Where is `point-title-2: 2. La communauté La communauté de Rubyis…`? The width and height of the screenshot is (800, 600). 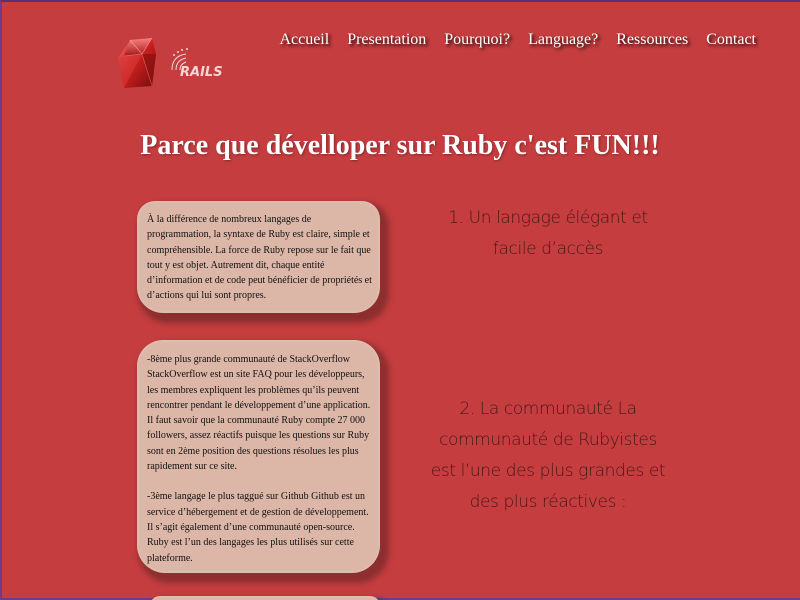 point-title-2: 2. La communauté La communauté de Rubyis… is located at coordinates (548, 455).